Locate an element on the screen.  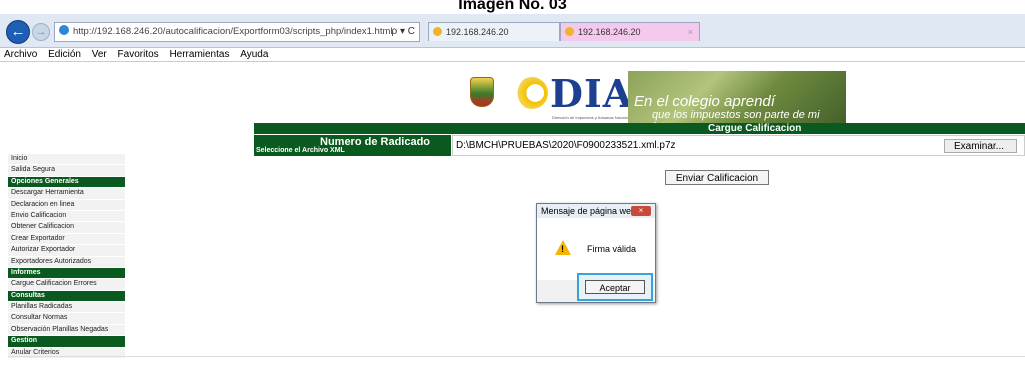
sidebar-item: Salida Segura is located at coordinates (66, 171).